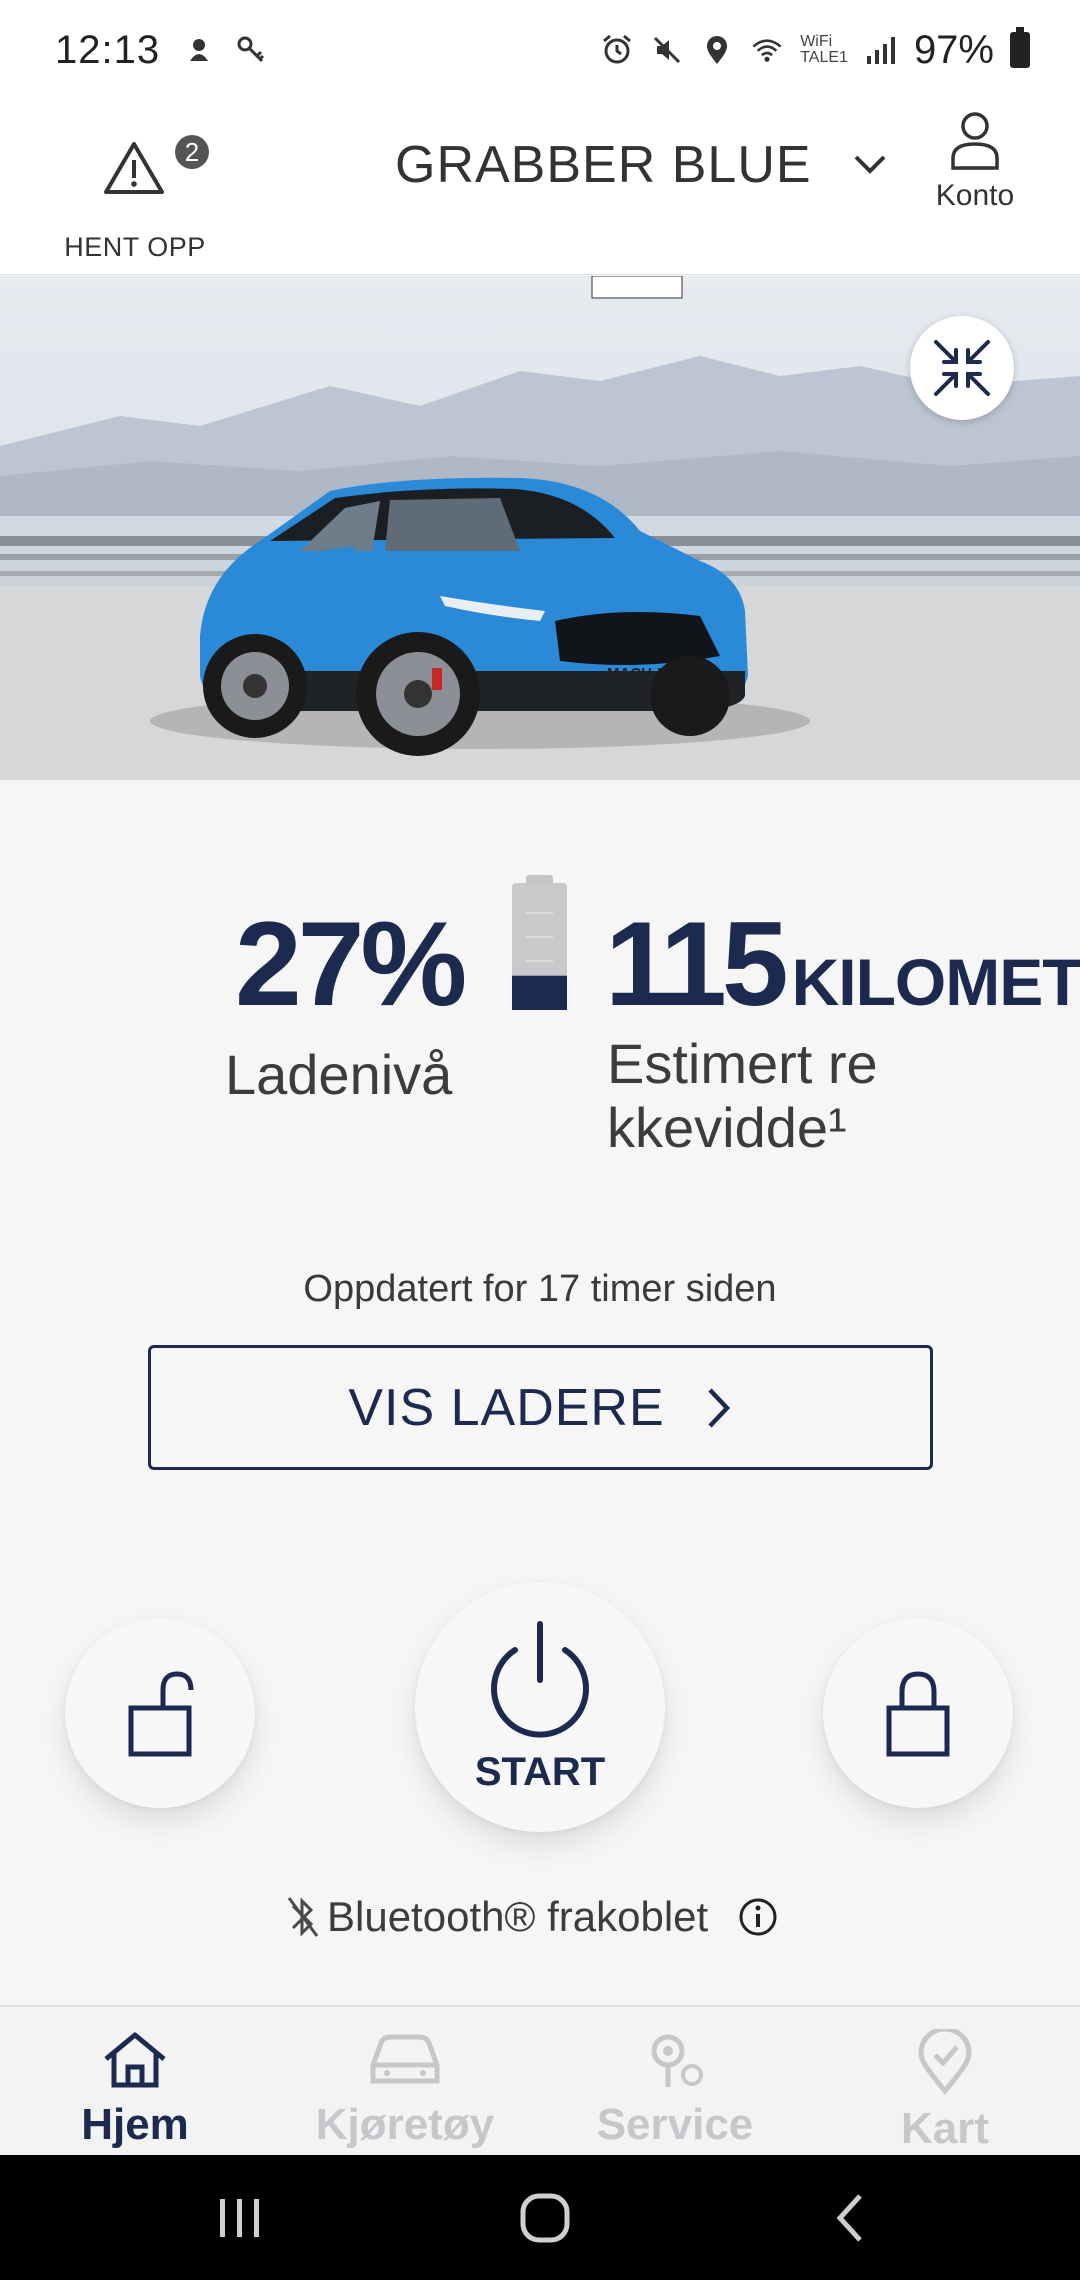 This screenshot has width=1080, height=2280. What do you see at coordinates (540, 1679) in the screenshot?
I see `power-icon` at bounding box center [540, 1679].